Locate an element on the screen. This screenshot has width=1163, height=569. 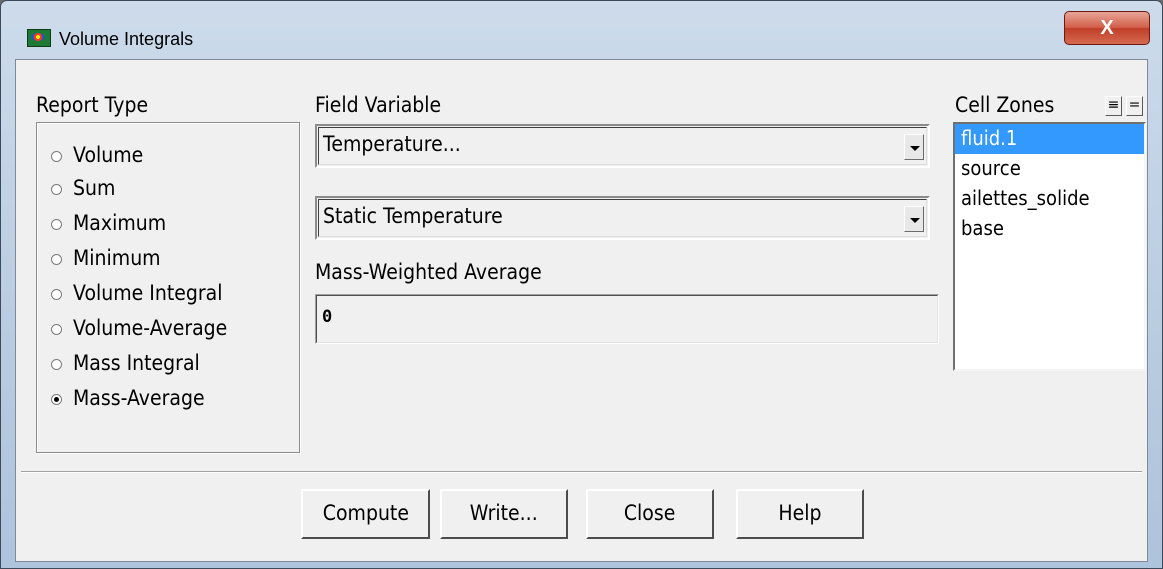
list-item: source is located at coordinates (1049, 169).